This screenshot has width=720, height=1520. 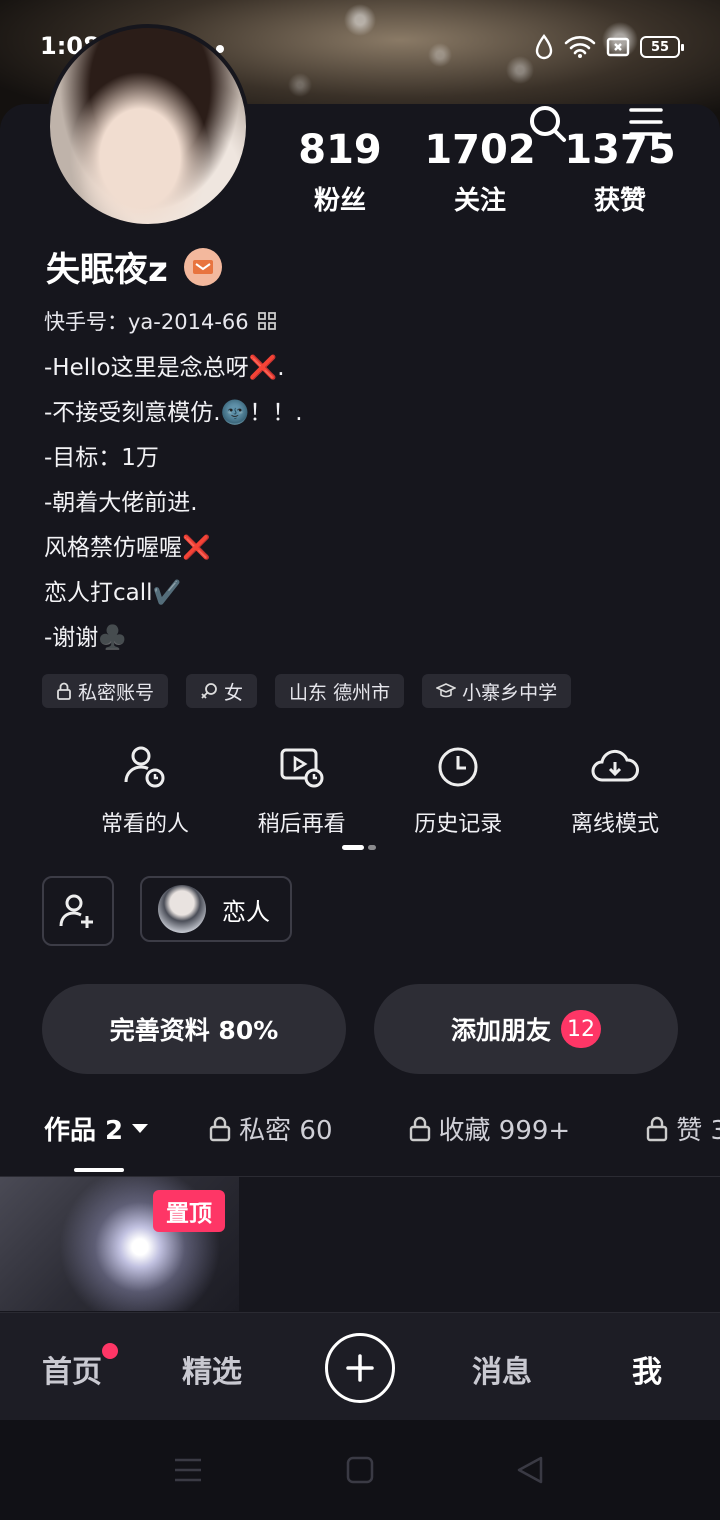 I want to click on graduation-cap-icon, so click(x=446, y=690).